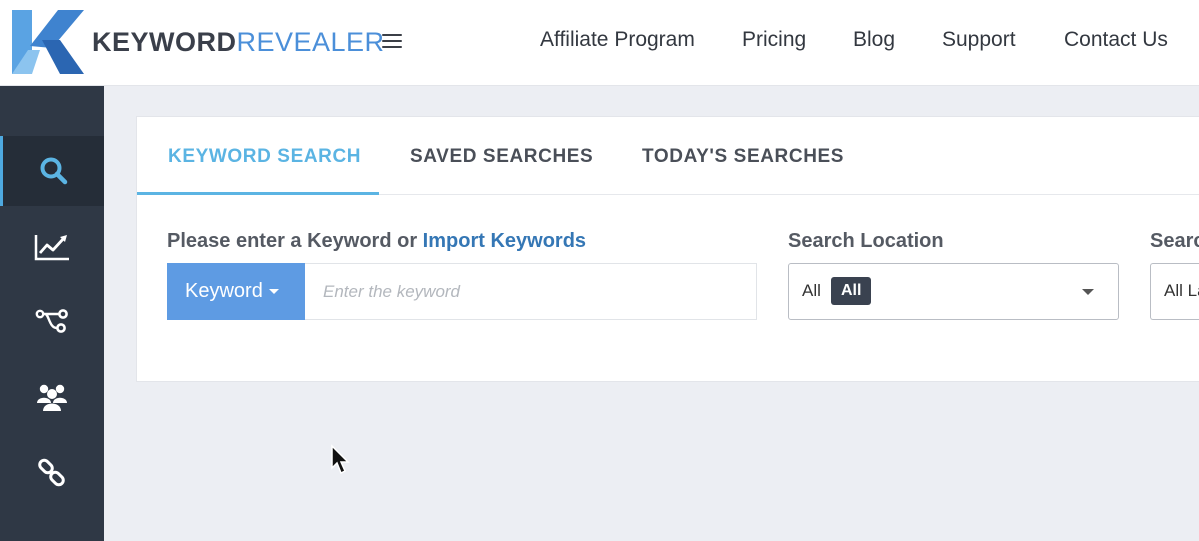 This screenshot has height=541, width=1199. Describe the element at coordinates (953, 291) in the screenshot. I see `search-location-select: All All` at that location.